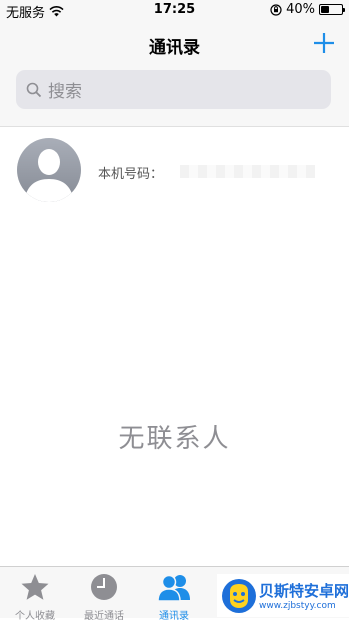 This screenshot has height=622, width=349. Describe the element at coordinates (324, 43) in the screenshot. I see `add-contact-button` at that location.